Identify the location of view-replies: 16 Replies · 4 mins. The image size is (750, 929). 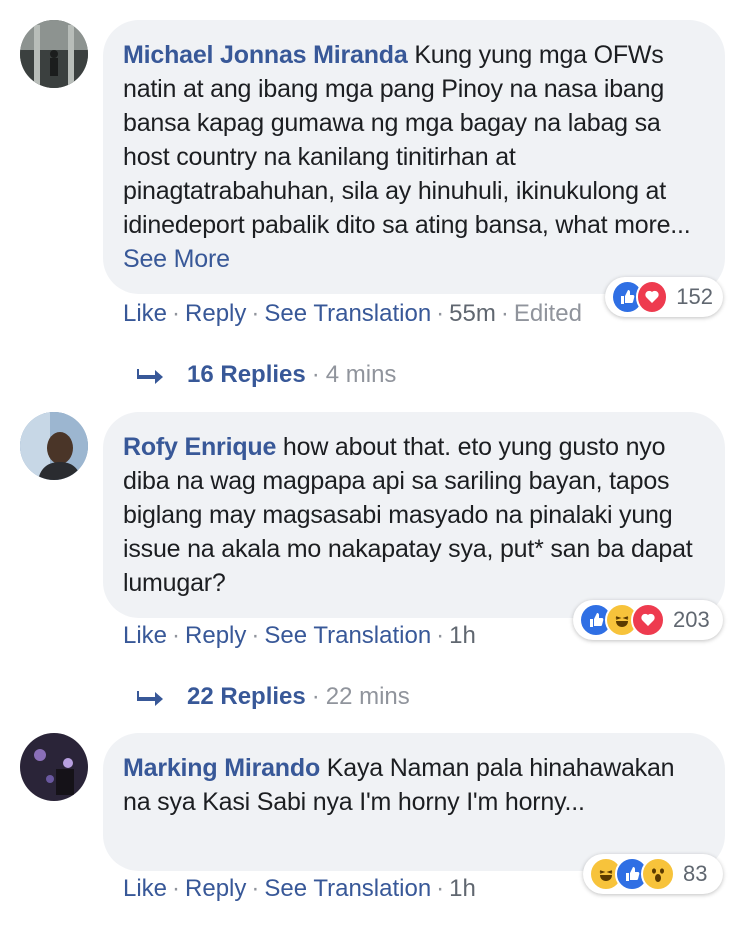
(266, 375).